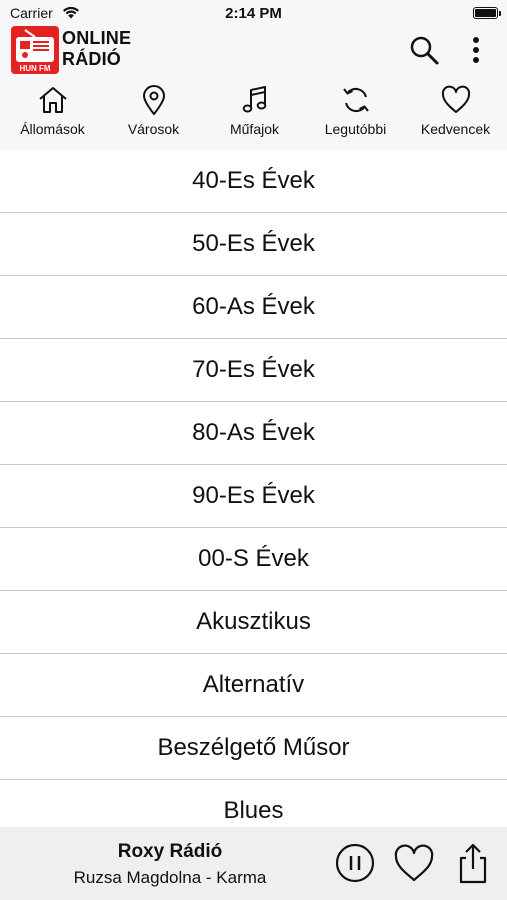  What do you see at coordinates (253, 307) in the screenshot?
I see `list-item: 60-As Évek` at bounding box center [253, 307].